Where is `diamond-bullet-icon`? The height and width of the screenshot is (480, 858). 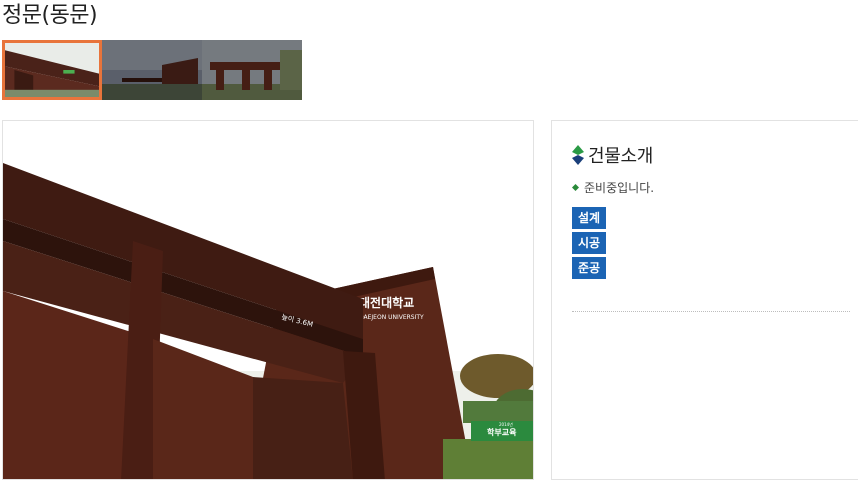
diamond-bullet-icon is located at coordinates (575, 187).